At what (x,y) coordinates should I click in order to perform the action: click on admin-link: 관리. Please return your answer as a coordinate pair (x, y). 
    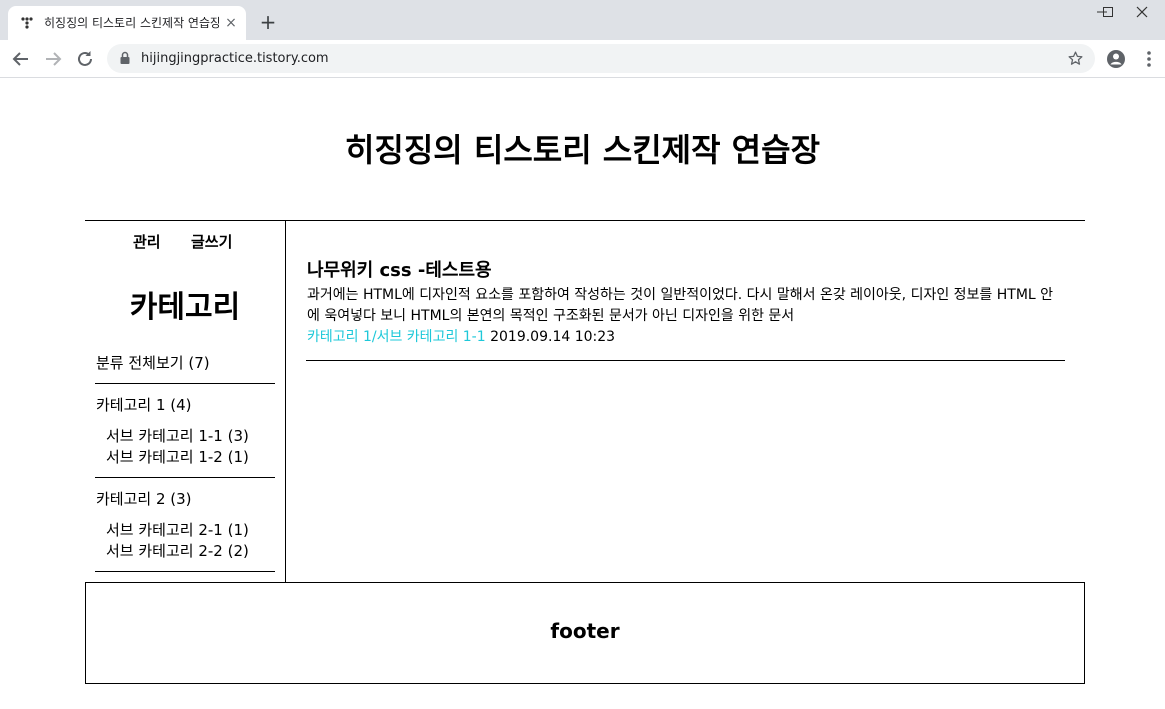
    Looking at the image, I should click on (147, 242).